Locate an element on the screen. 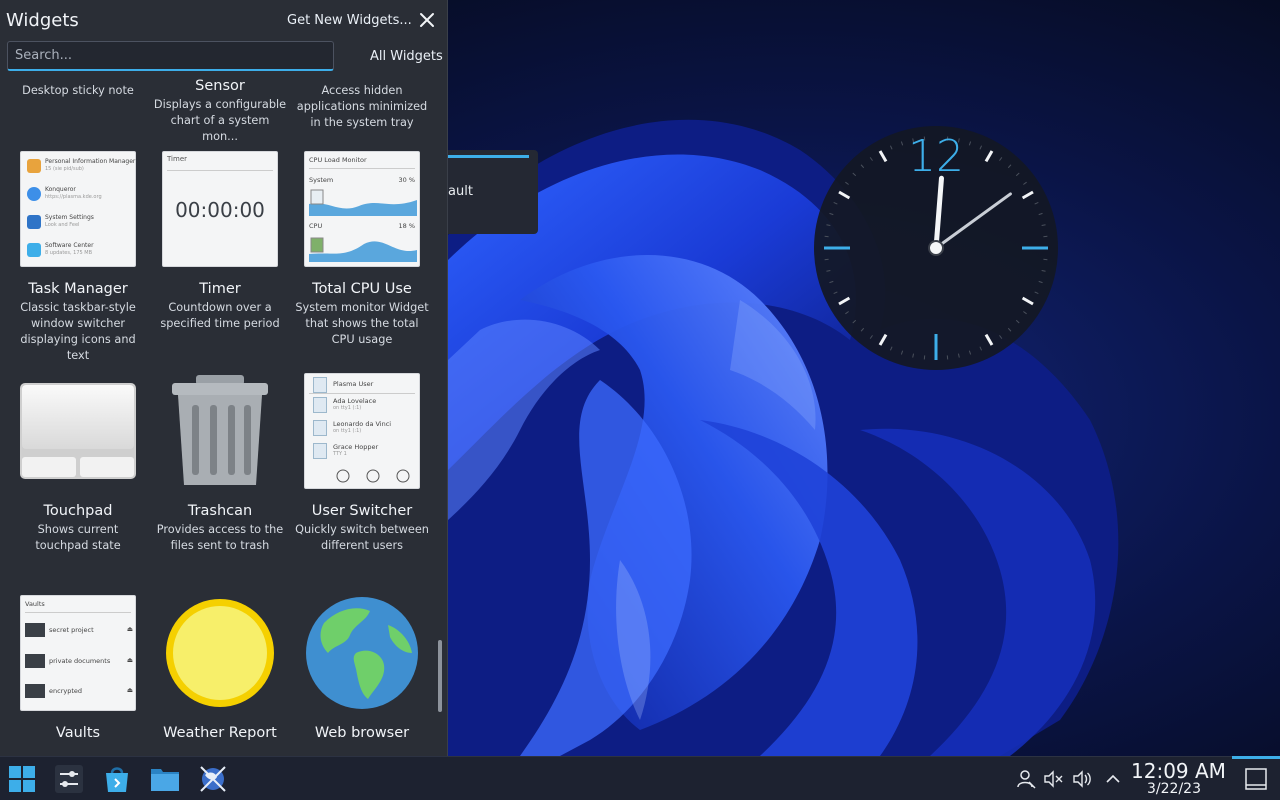 This screenshot has height=800, width=1280. clock-time: 12:09 AM is located at coordinates (1178, 771).